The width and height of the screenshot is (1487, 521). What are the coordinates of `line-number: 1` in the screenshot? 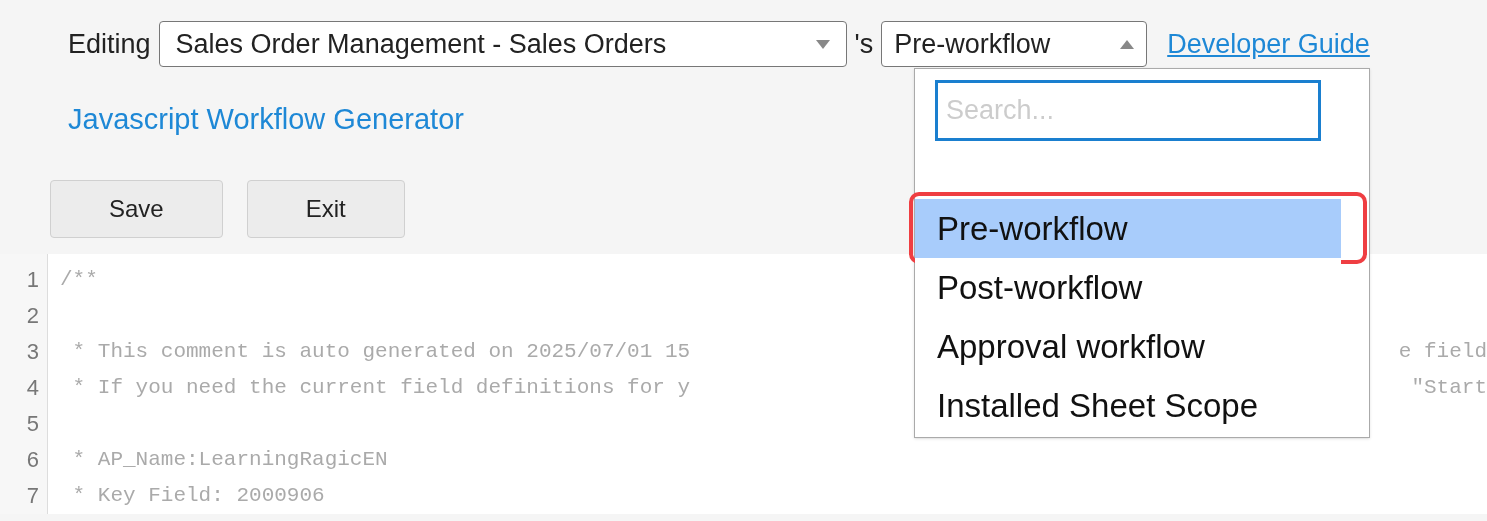 It's located at (32, 280).